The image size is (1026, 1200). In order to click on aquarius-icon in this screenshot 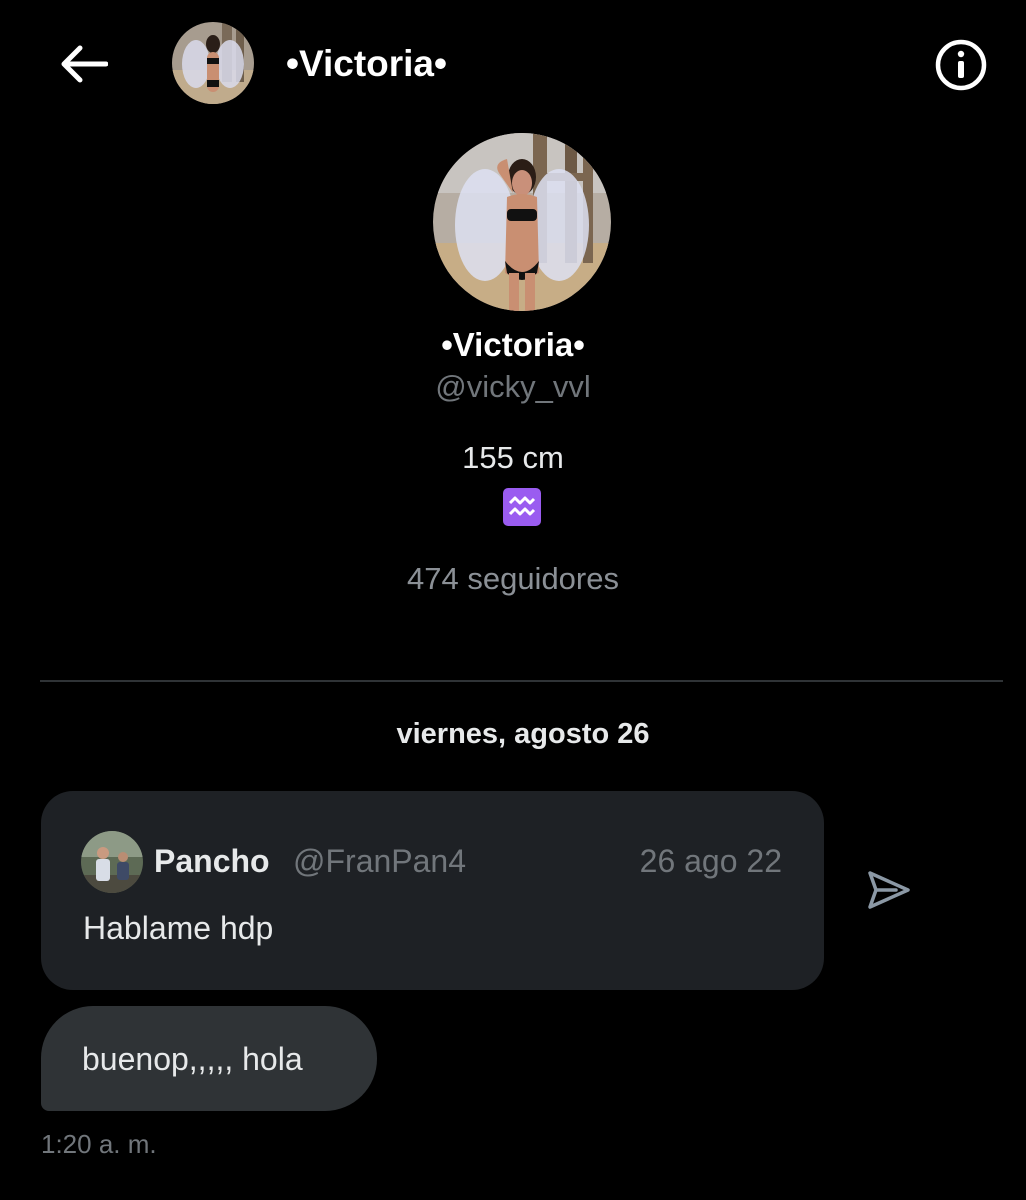, I will do `click(522, 507)`.